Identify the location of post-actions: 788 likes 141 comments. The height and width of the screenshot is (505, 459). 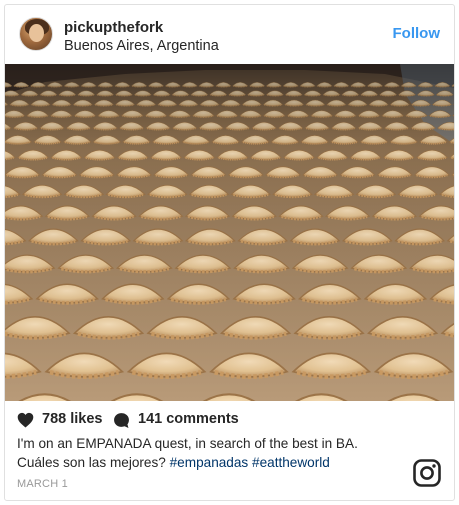
(217, 421).